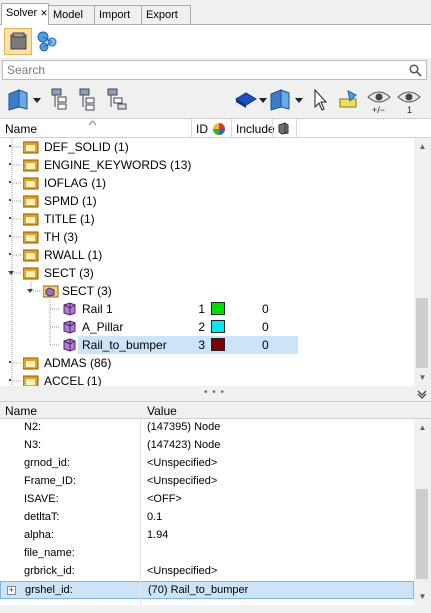 The image size is (431, 613). I want to click on browser-view-button, so click(18, 41).